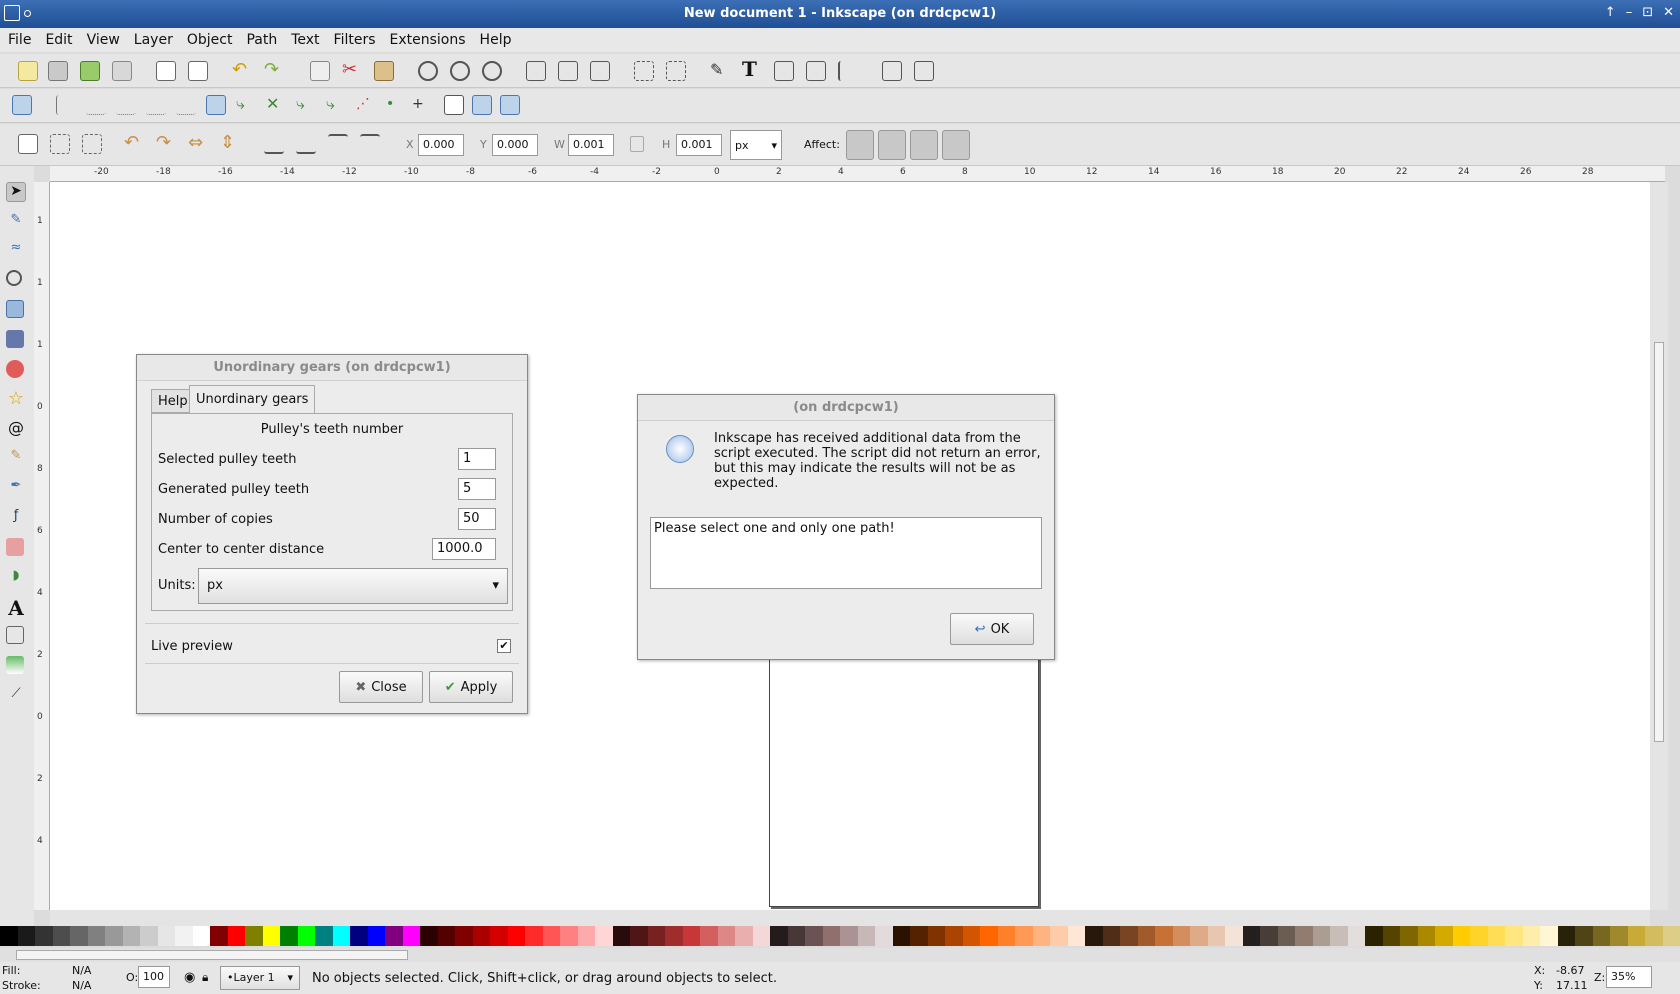  What do you see at coordinates (860, 145) in the screenshot?
I see `affect-stroke-icon` at bounding box center [860, 145].